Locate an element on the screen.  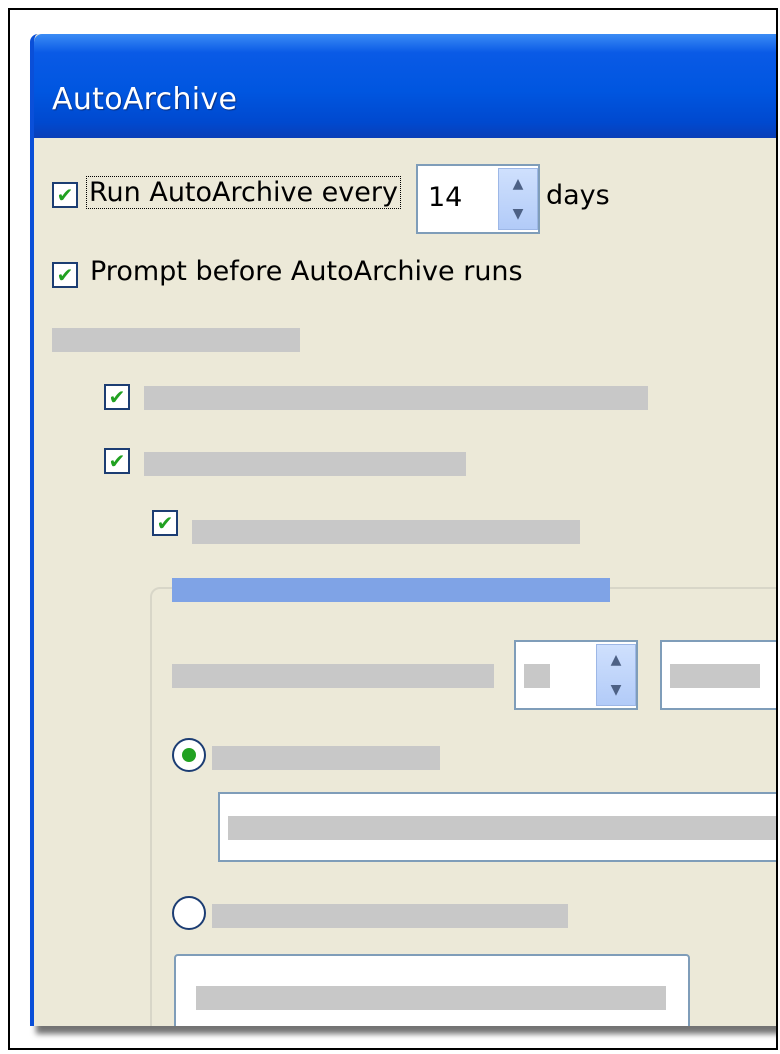
run-autoarchive-checkbox: ✔ is located at coordinates (65, 195).